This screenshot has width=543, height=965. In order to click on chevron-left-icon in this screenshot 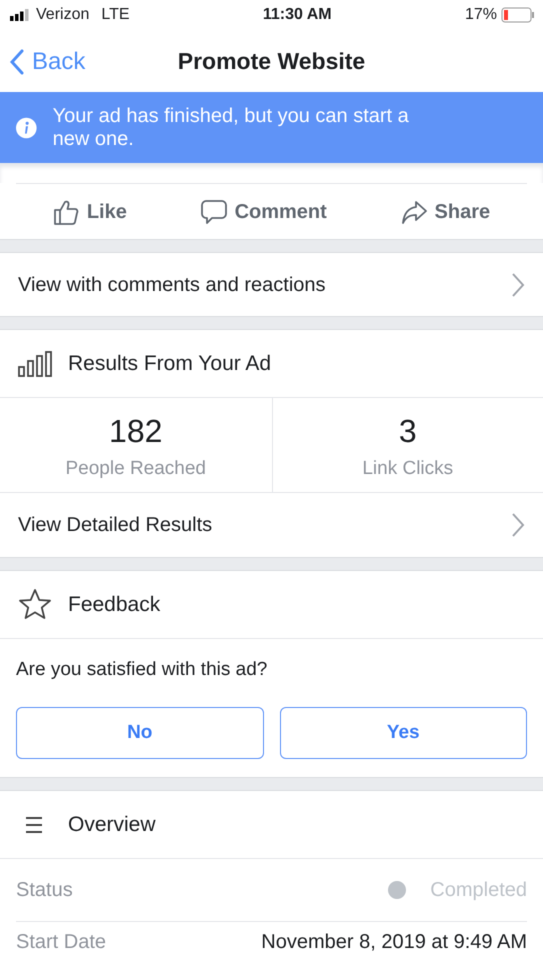, I will do `click(17, 62)`.